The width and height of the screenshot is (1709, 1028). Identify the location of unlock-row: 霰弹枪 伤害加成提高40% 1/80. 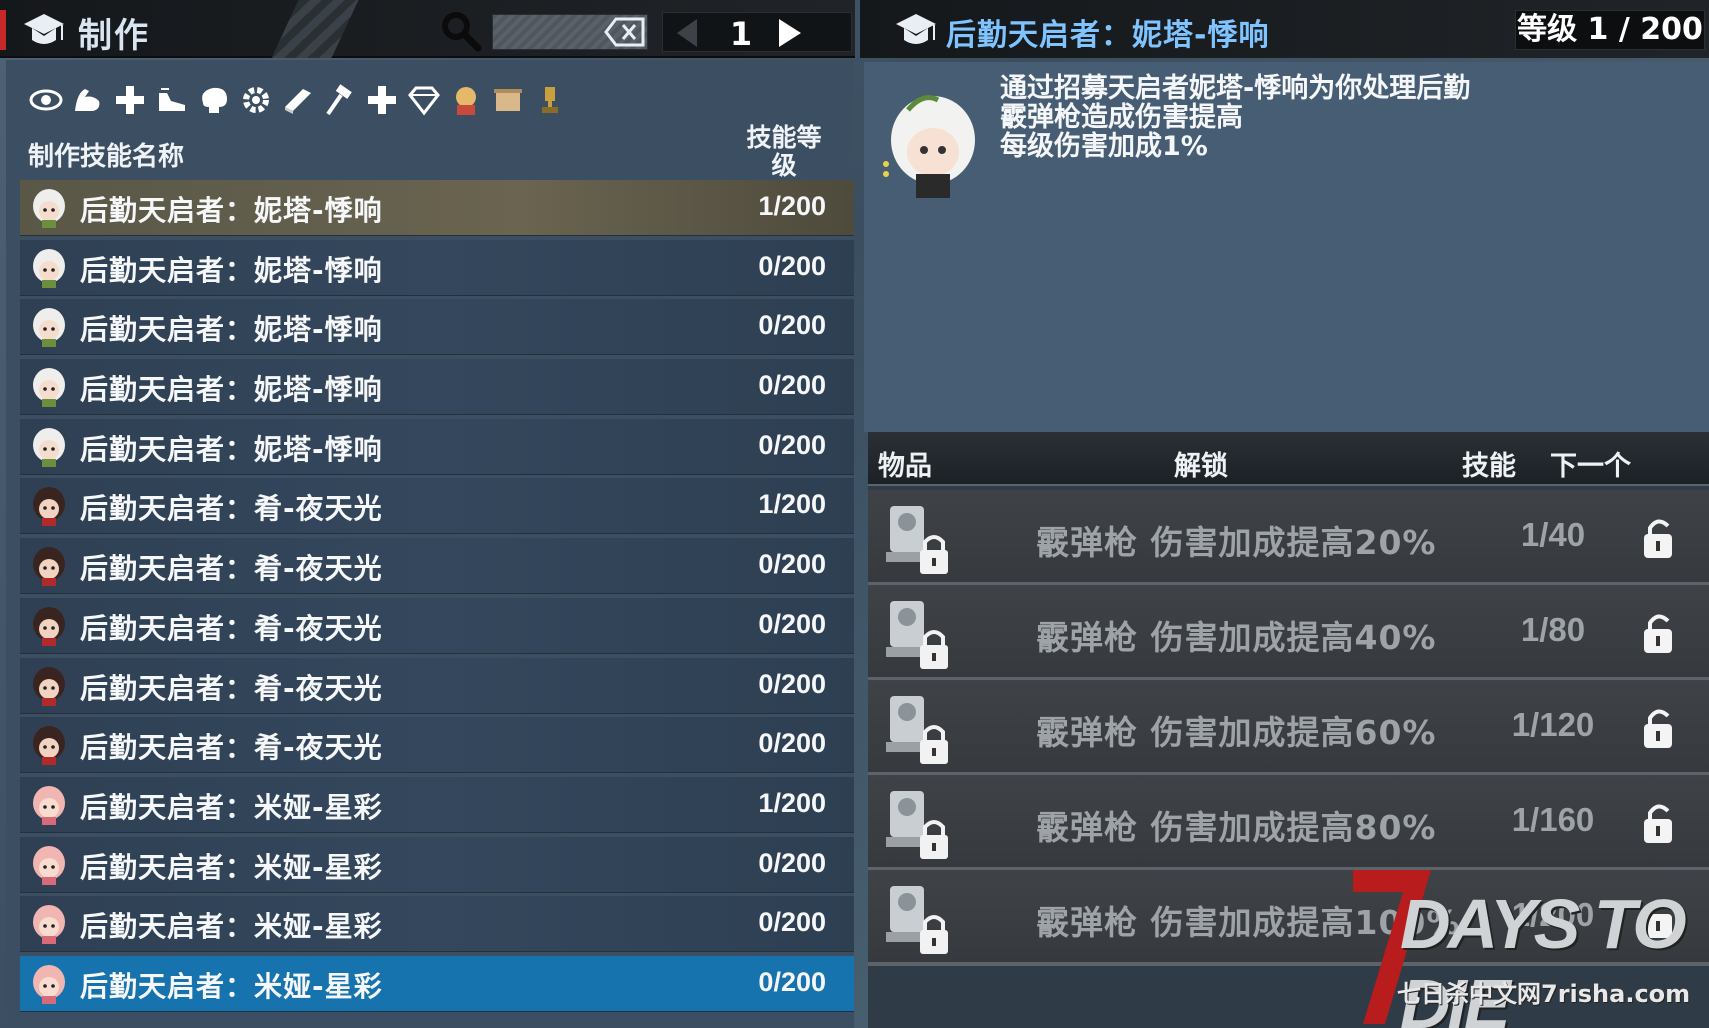
(1288, 633).